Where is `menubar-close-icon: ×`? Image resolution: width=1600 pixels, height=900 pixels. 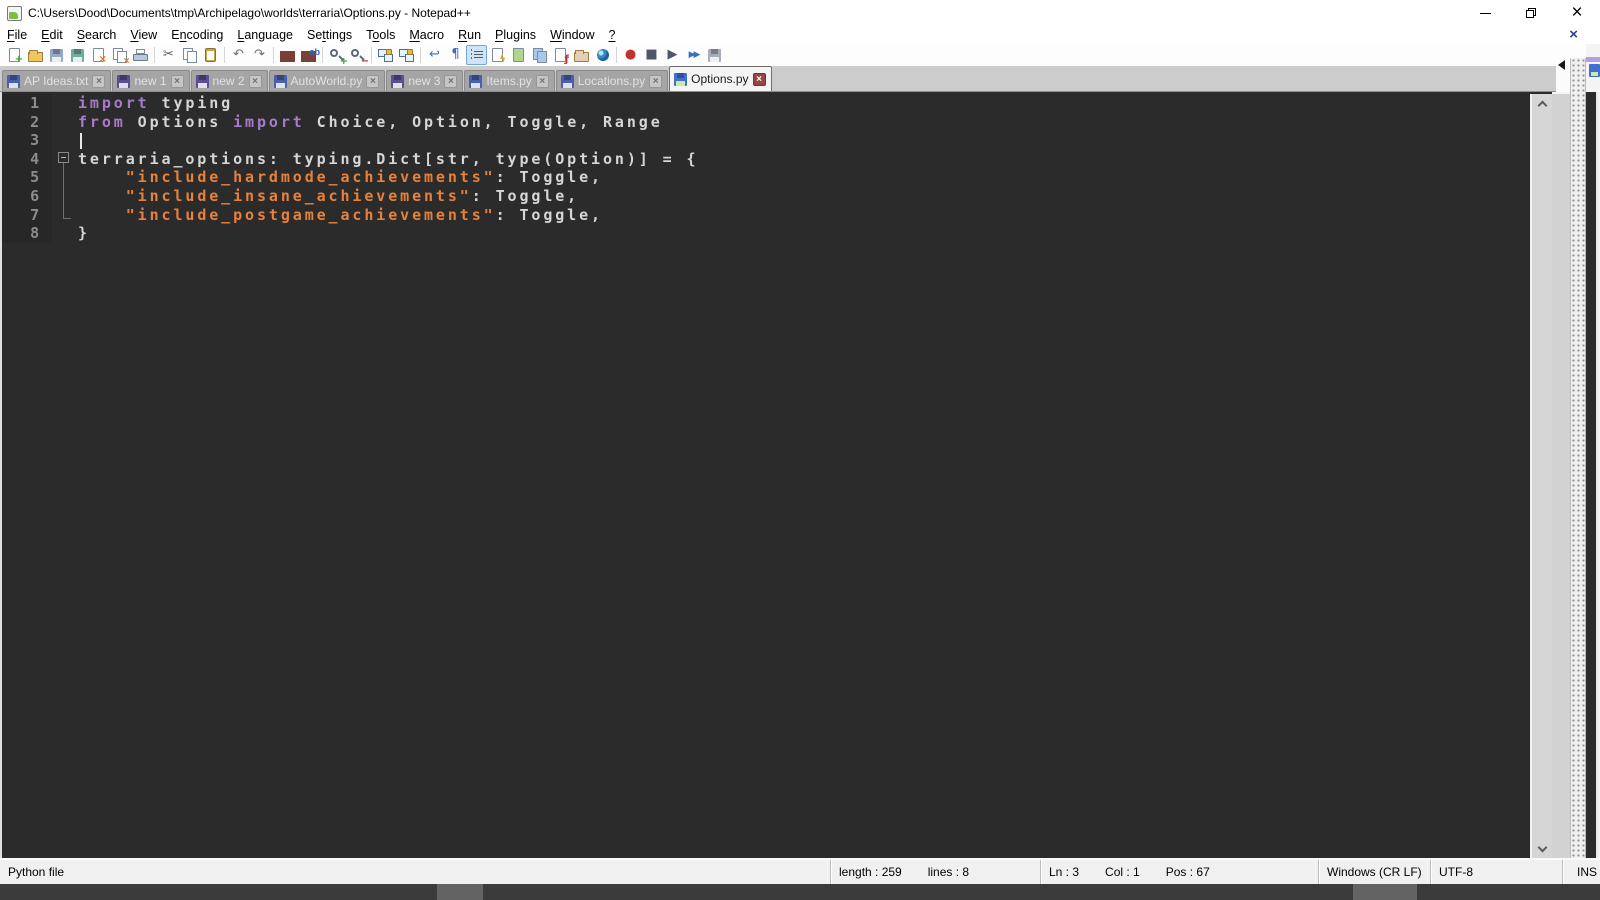 menubar-close-icon: × is located at coordinates (1573, 35).